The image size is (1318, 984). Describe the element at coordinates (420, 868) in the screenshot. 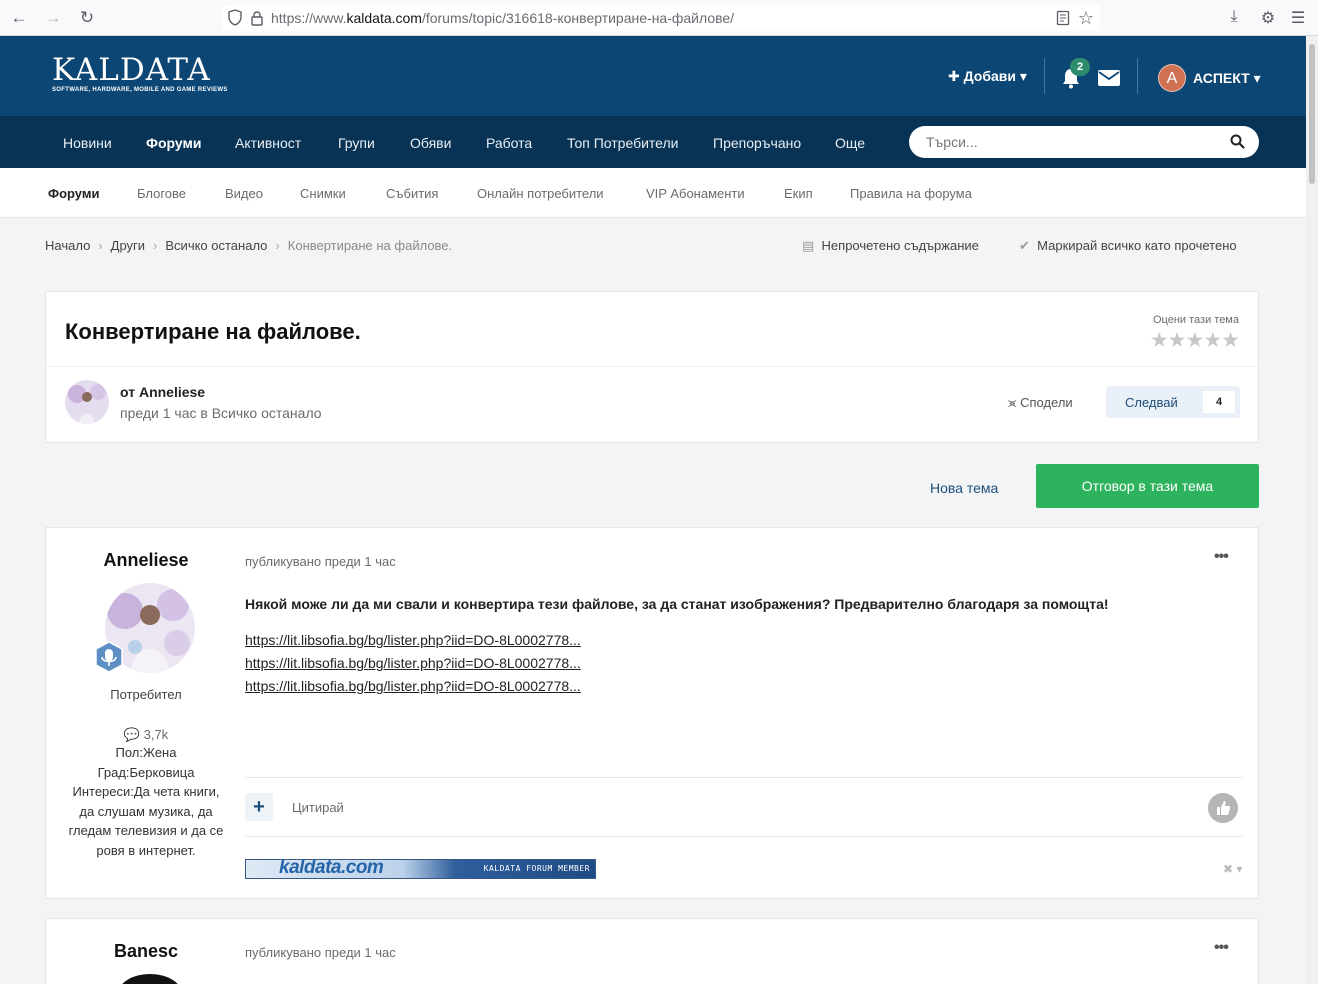

I see `signature-banner: kaldata.com KALDATA FORUM MEMBER` at that location.